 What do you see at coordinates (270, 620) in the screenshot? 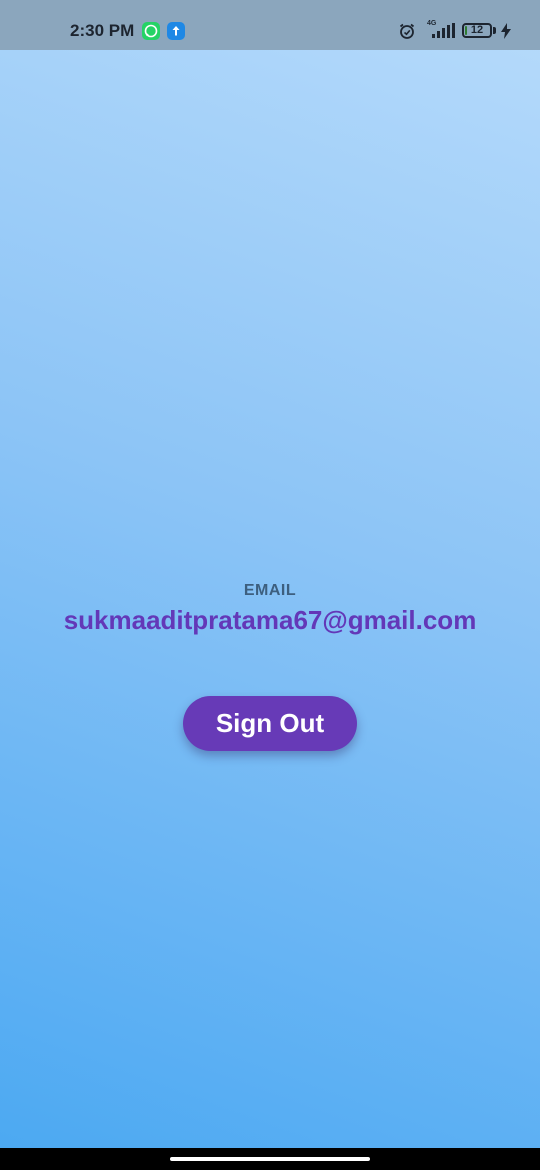
I see `email-value: sukmaaditpratama67@gmail.com` at bounding box center [270, 620].